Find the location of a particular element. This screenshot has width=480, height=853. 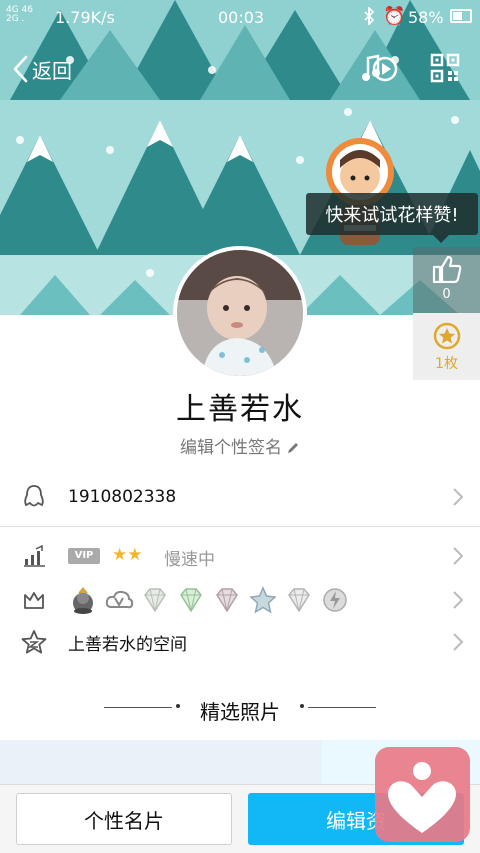

cloud-v-badge-icon is located at coordinates (119, 599).